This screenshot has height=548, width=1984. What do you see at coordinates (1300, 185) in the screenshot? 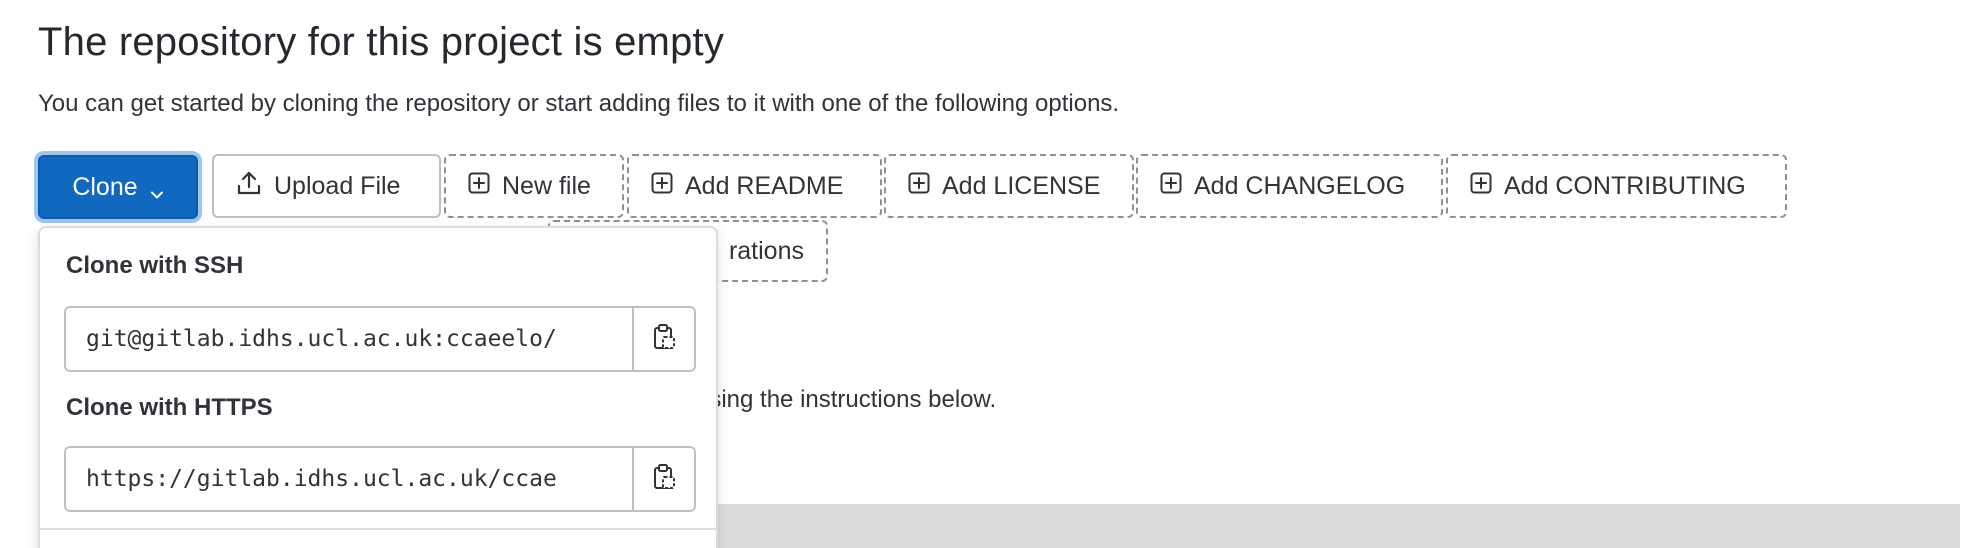
I see `add-changelog-label: Add CHANGELOG` at bounding box center [1300, 185].